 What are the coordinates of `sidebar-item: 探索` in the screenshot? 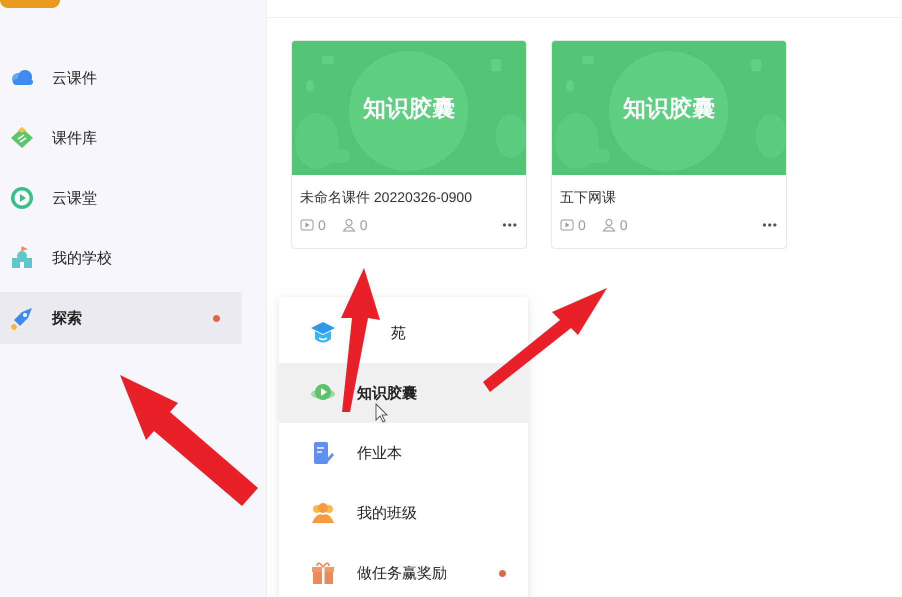 It's located at (121, 318).